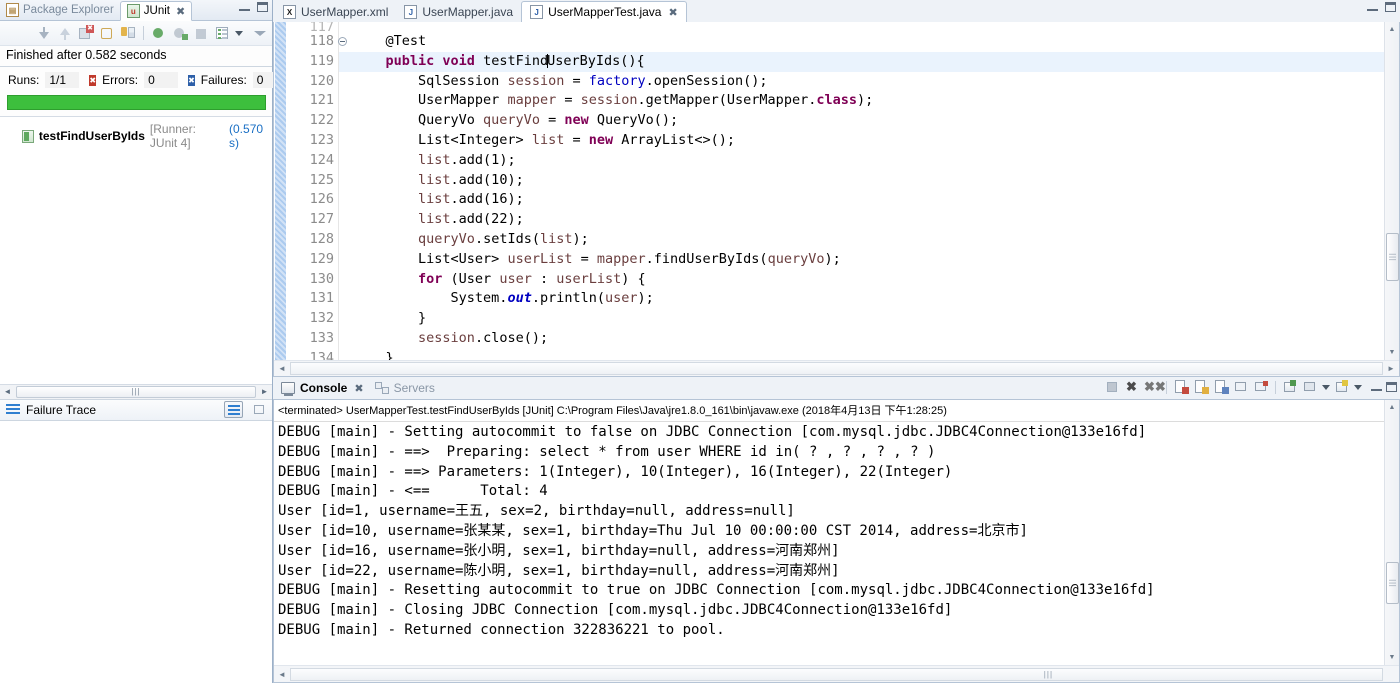  Describe the element at coordinates (876, 299) in the screenshot. I see `code-line: System.out.println(user);` at that location.